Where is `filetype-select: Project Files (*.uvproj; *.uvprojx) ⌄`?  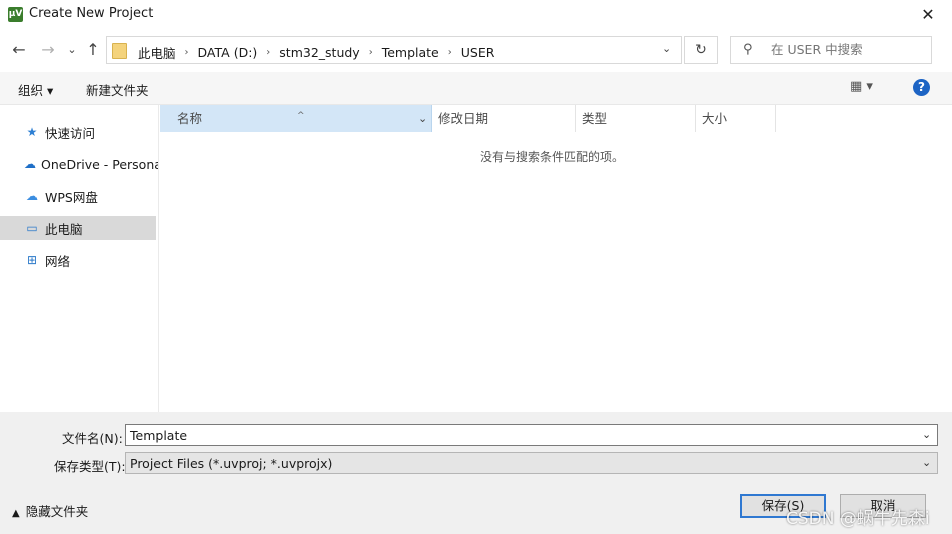
filetype-select: Project Files (*.uvproj; *.uvprojx) ⌄ is located at coordinates (531, 463).